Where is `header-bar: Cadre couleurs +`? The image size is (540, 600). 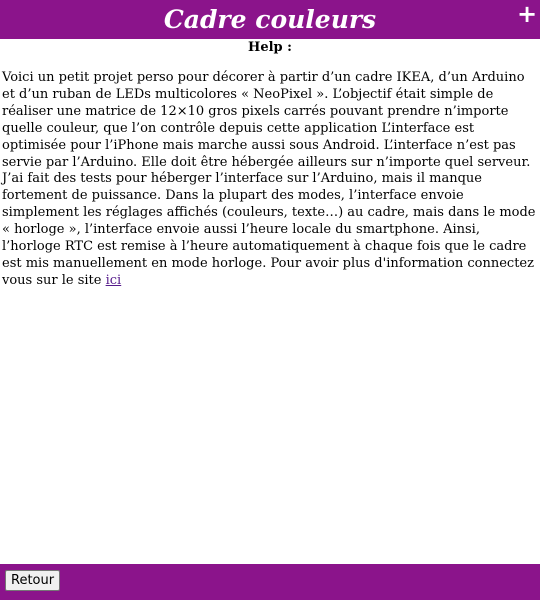
header-bar: Cadre couleurs + is located at coordinates (270, 19).